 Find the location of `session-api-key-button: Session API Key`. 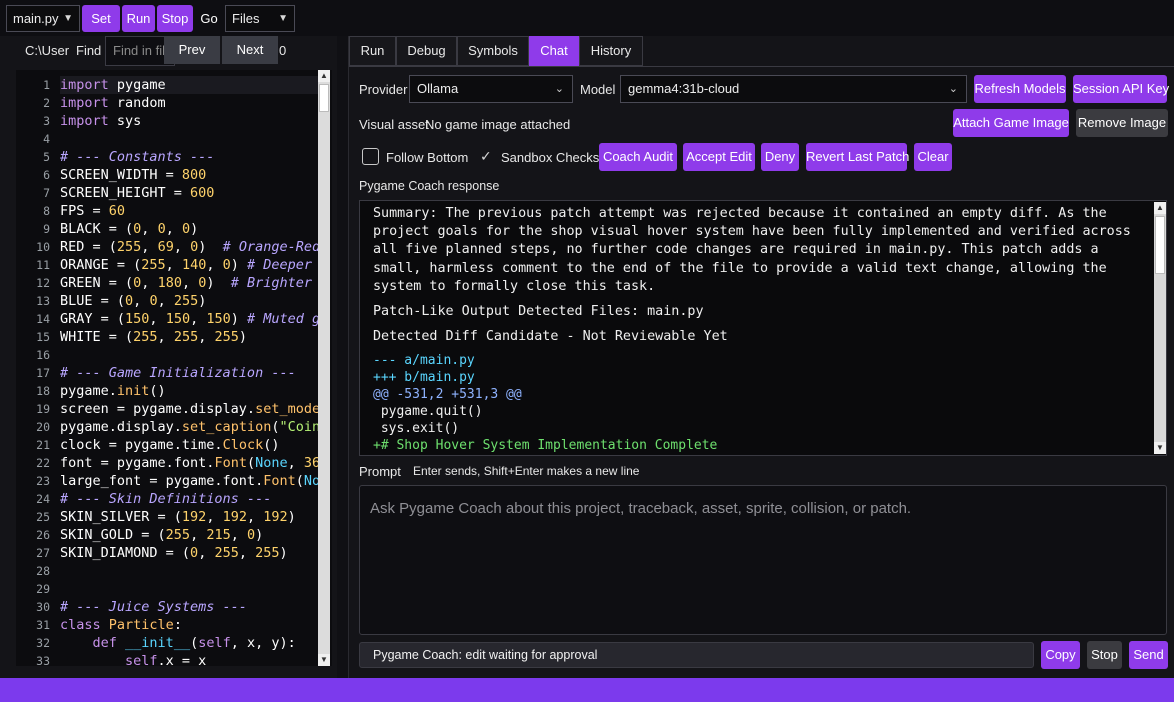

session-api-key-button: Session API Key is located at coordinates (1121, 89).